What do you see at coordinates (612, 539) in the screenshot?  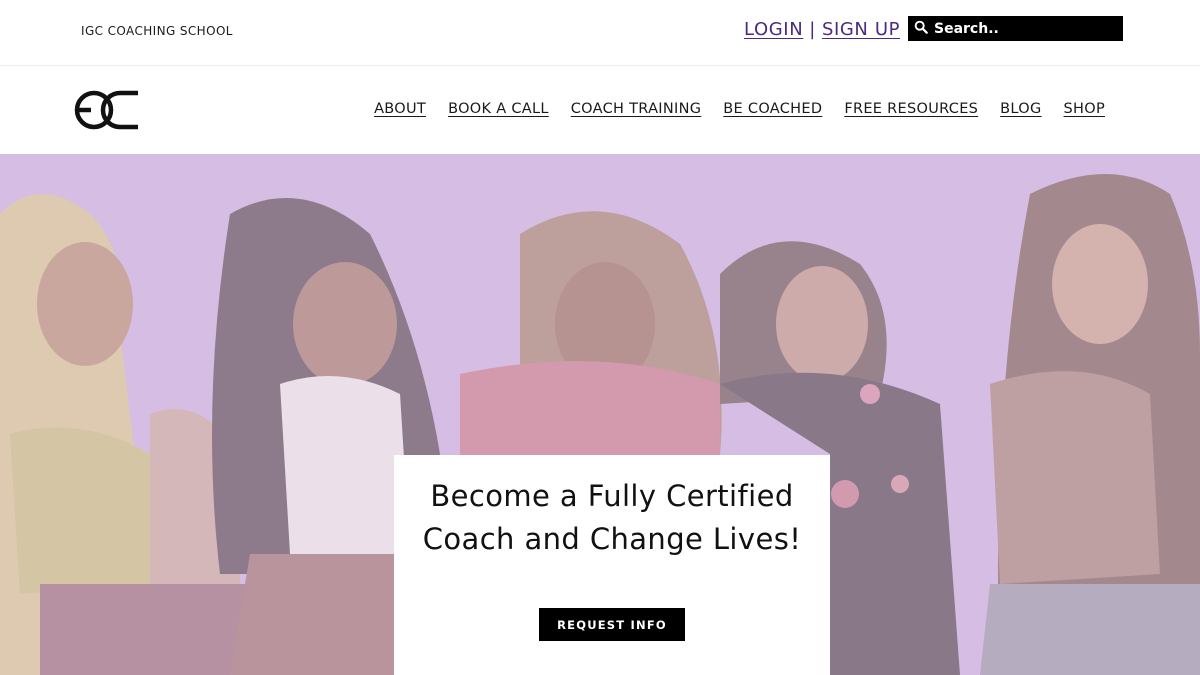 I see `hero-title-line-2: Coach and Change Lives!` at bounding box center [612, 539].